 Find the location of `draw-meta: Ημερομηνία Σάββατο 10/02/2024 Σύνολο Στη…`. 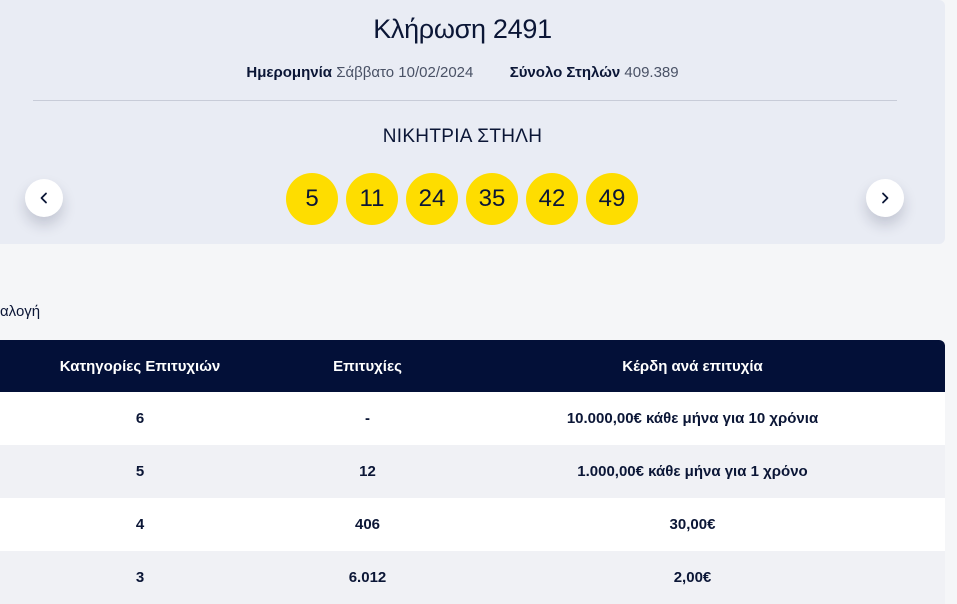

draw-meta: Ημερομηνία Σάββατο 10/02/2024 Σύνολο Στη… is located at coordinates (462, 72).